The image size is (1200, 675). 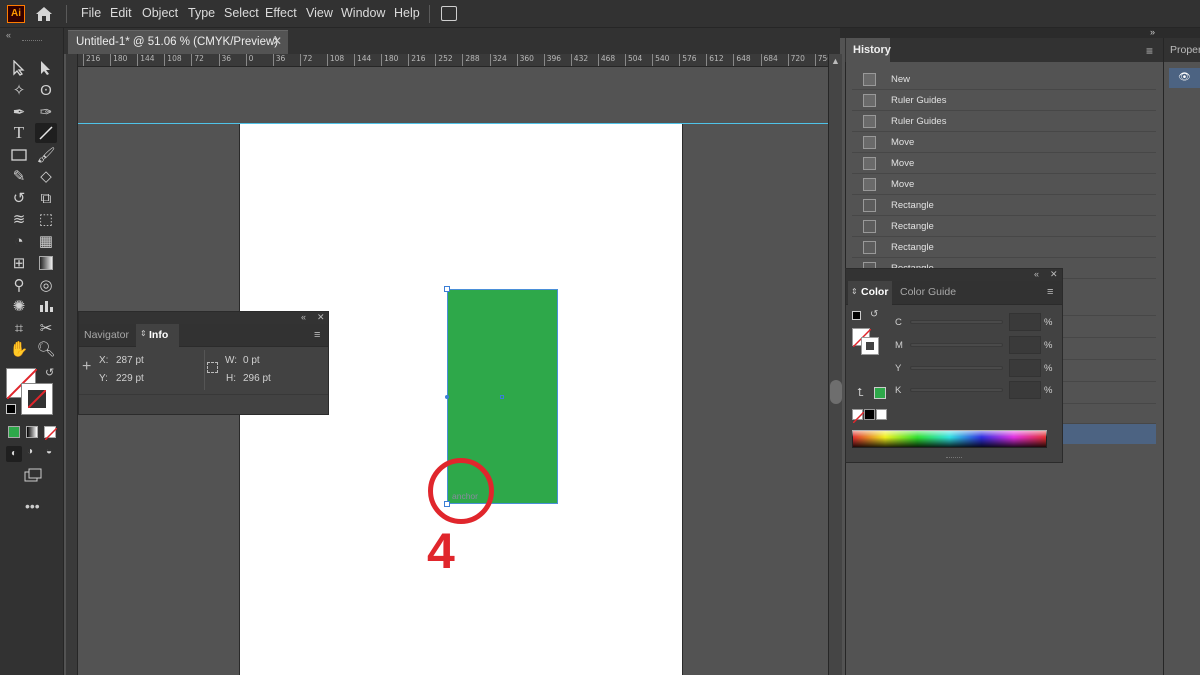 I want to click on menu-select: Select, so click(x=241, y=13).